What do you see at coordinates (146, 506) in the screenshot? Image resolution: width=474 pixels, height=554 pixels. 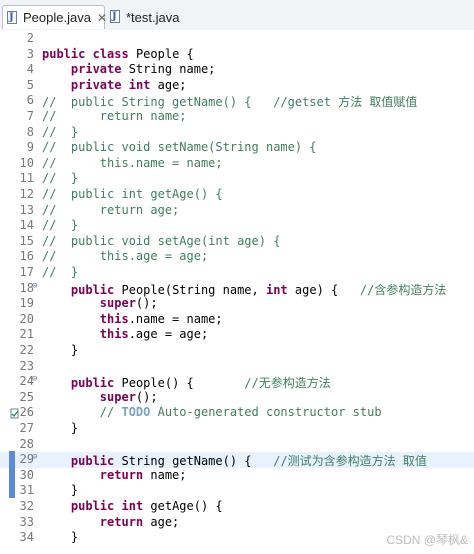 I see `code-text: public int getAge() {` at bounding box center [146, 506].